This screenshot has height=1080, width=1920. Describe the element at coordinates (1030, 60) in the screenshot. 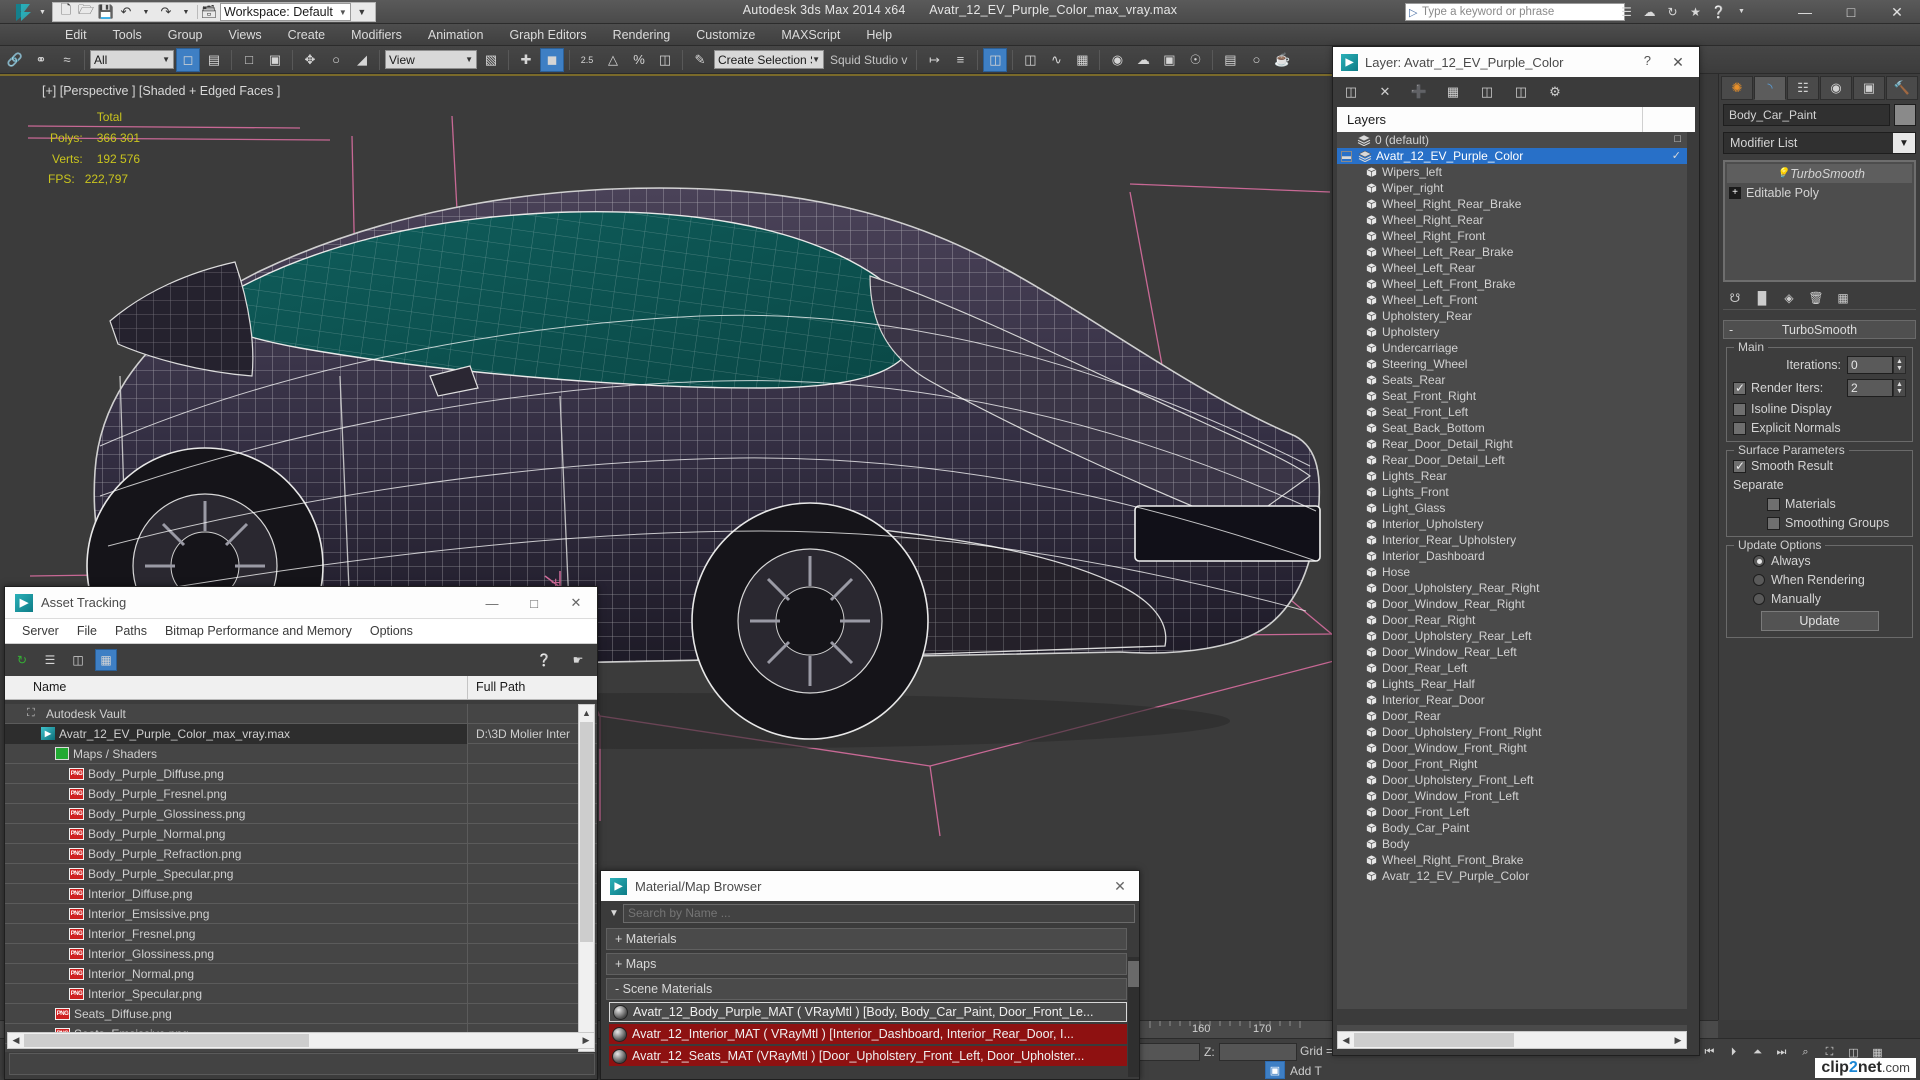

I see `toggle-ribbon-icon: ◫` at that location.